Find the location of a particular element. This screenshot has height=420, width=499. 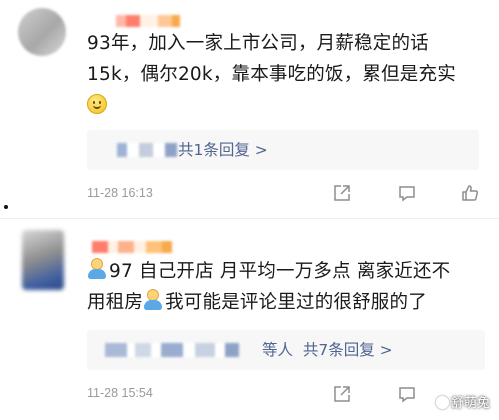

comment-line: 我可能是评论里过的很舒服的了 is located at coordinates (296, 302).